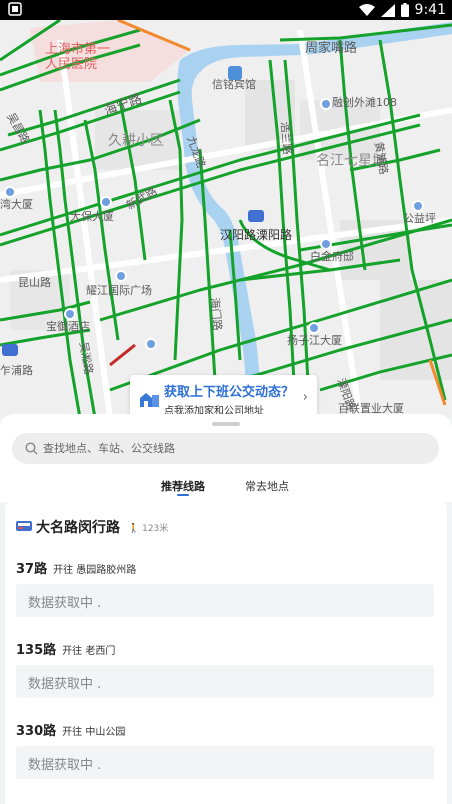 The image size is (452, 804). I want to click on home-office-icon, so click(149, 400).